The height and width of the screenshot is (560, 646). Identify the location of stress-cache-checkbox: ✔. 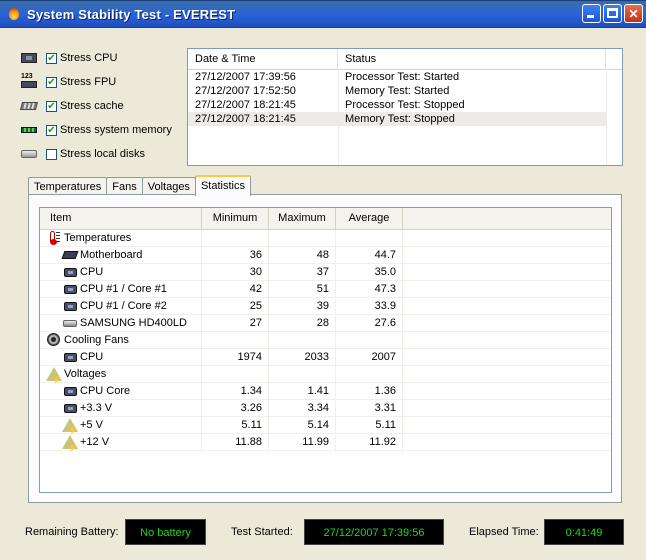
(51, 106).